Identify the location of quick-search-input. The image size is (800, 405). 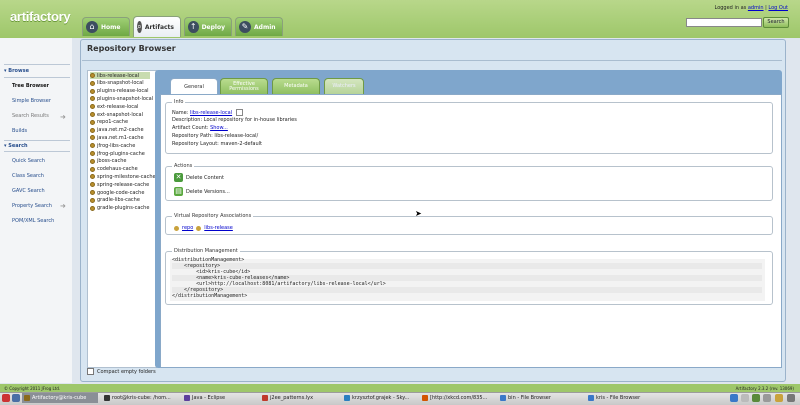
(724, 22).